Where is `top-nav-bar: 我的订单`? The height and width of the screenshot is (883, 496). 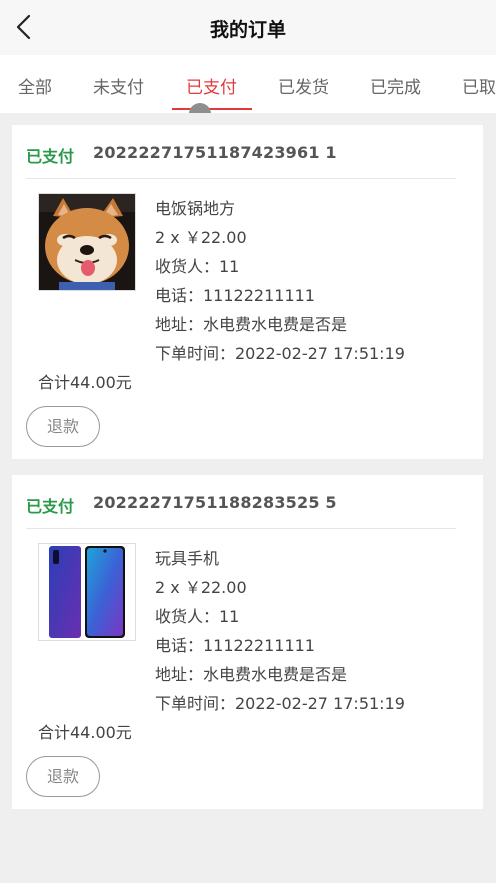 top-nav-bar: 我的订单 is located at coordinates (248, 27).